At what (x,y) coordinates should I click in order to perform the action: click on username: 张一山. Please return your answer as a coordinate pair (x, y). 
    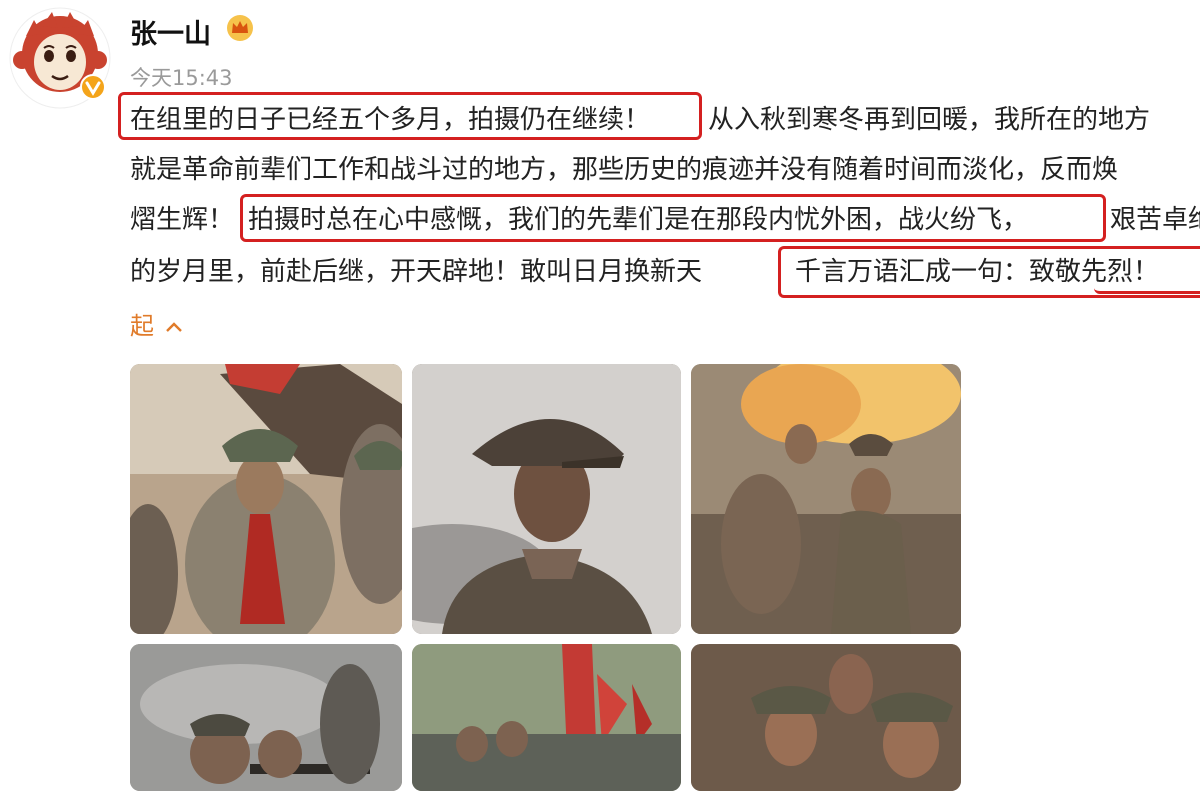
    Looking at the image, I should click on (170, 31).